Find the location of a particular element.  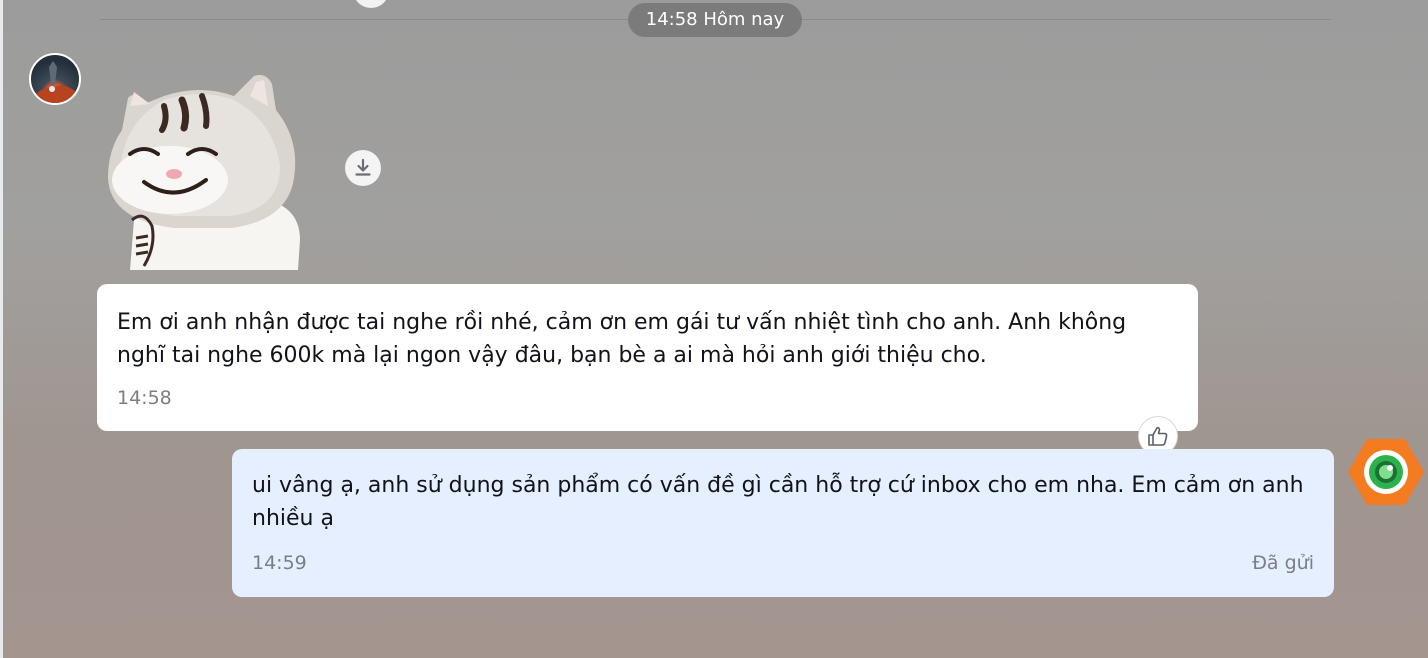

window-left-edge is located at coordinates (1, 329).